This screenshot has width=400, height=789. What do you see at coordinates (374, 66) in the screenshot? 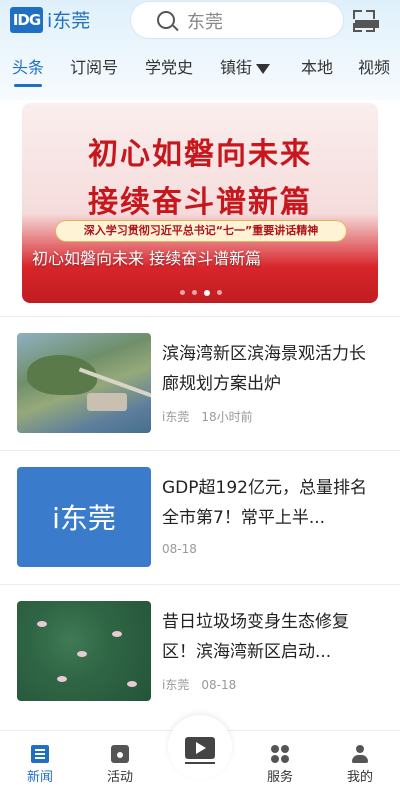
I see `tab-video: 视频` at bounding box center [374, 66].